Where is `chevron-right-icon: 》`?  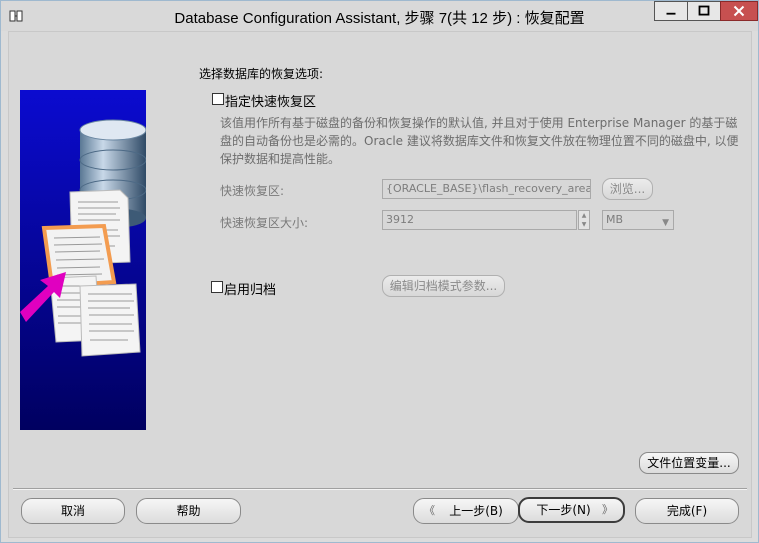 chevron-right-icon: 》 is located at coordinates (607, 509).